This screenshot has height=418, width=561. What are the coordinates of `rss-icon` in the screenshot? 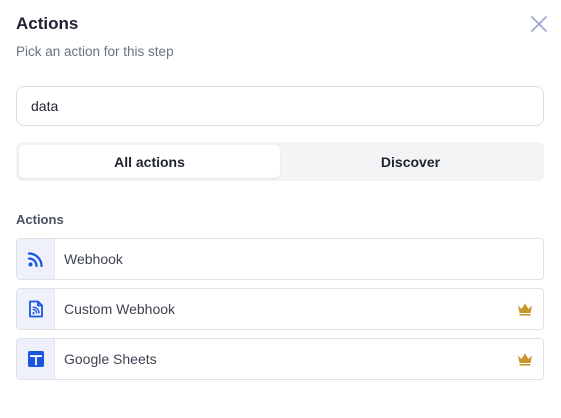 It's located at (35, 260).